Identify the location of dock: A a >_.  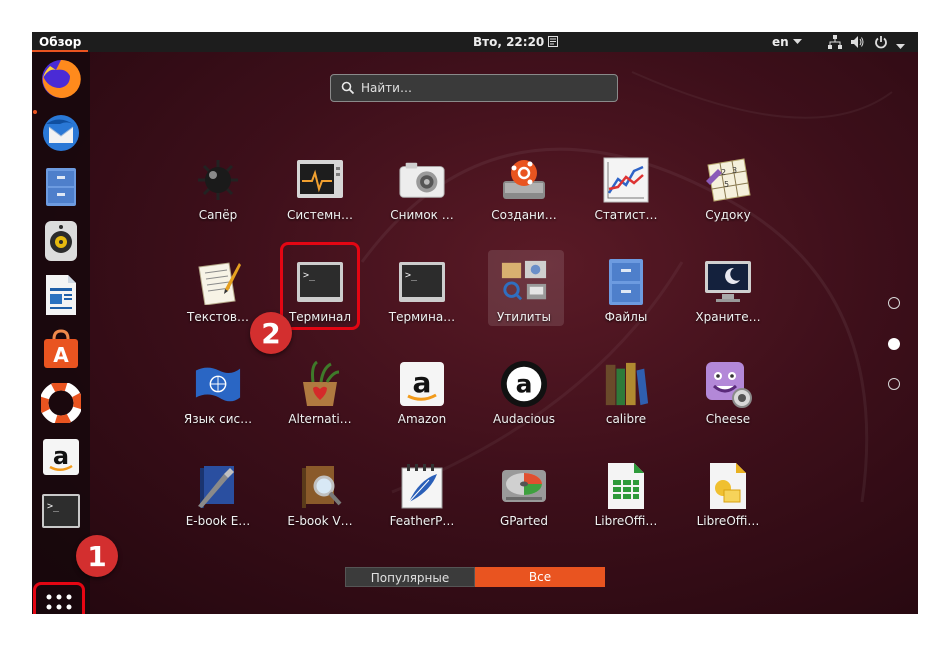
(61, 333).